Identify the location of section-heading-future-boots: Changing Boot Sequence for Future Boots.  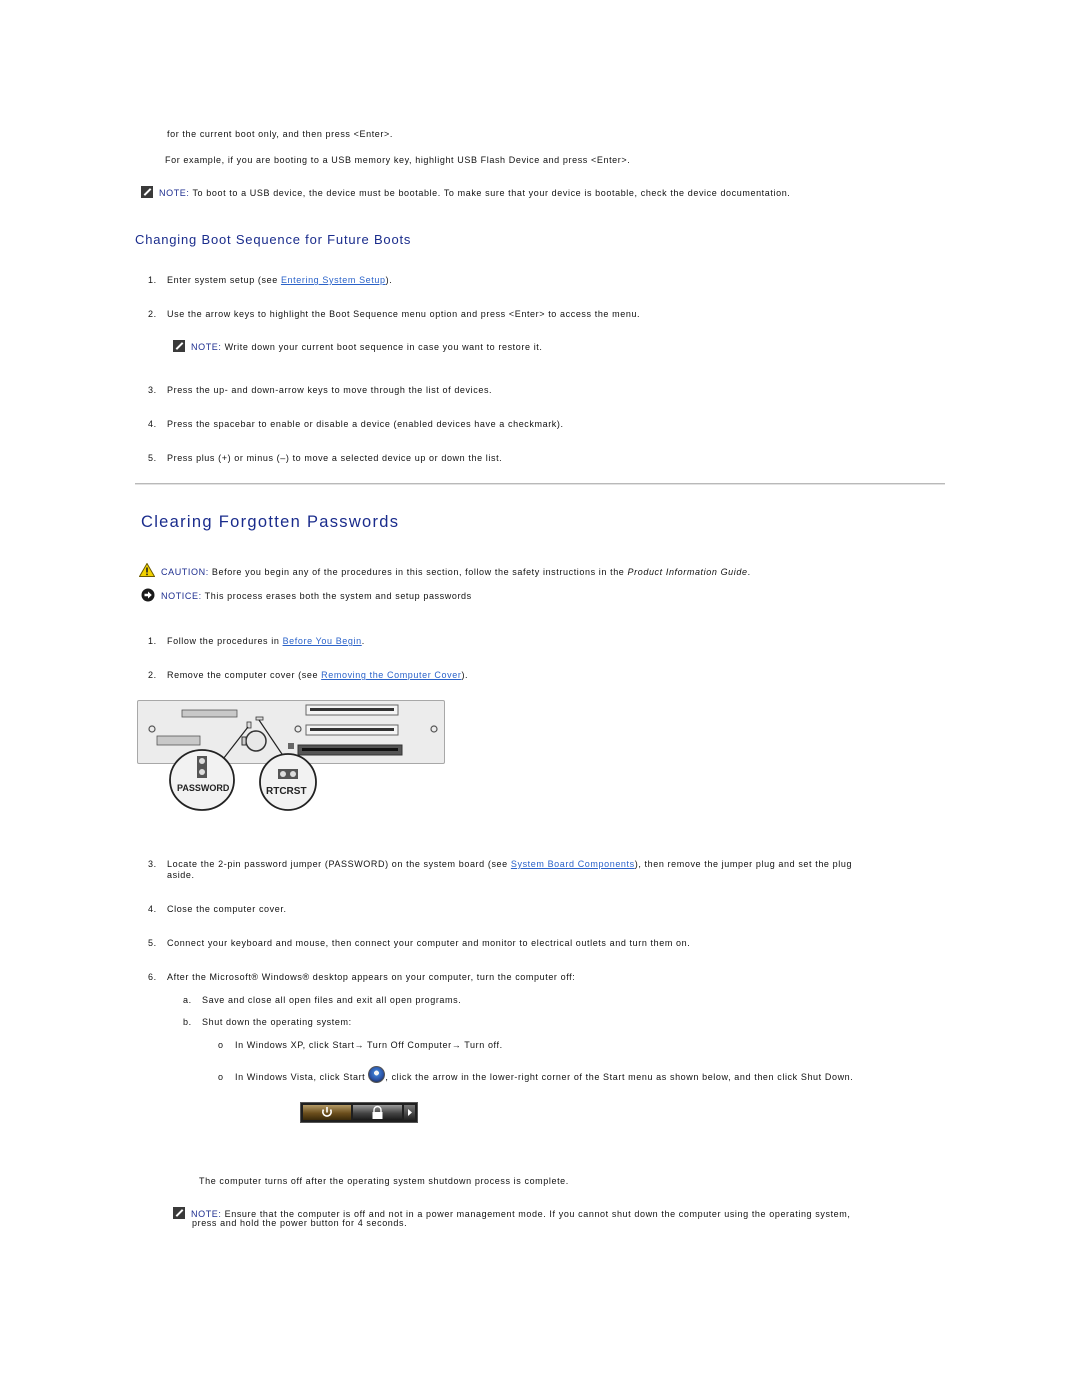
(273, 239).